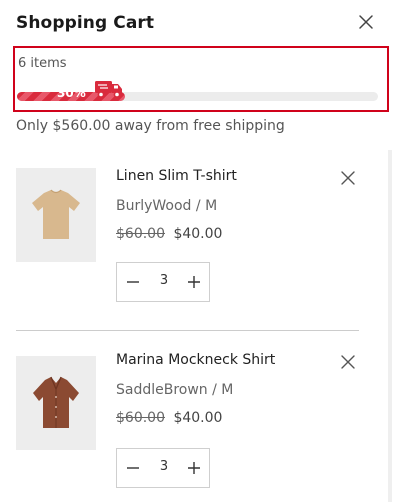 The width and height of the screenshot is (406, 502). Describe the element at coordinates (197, 93) in the screenshot. I see `progress-track: 30%` at that location.